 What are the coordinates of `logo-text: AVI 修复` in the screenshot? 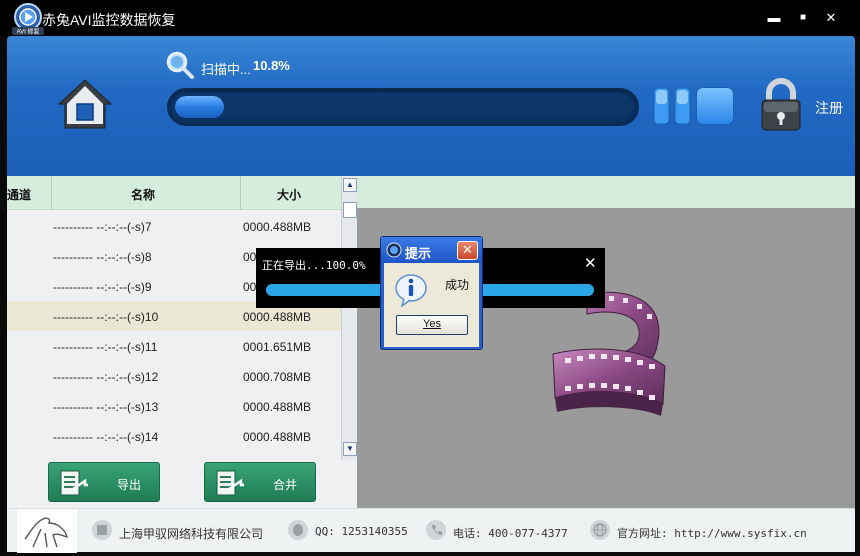 It's located at (28, 32).